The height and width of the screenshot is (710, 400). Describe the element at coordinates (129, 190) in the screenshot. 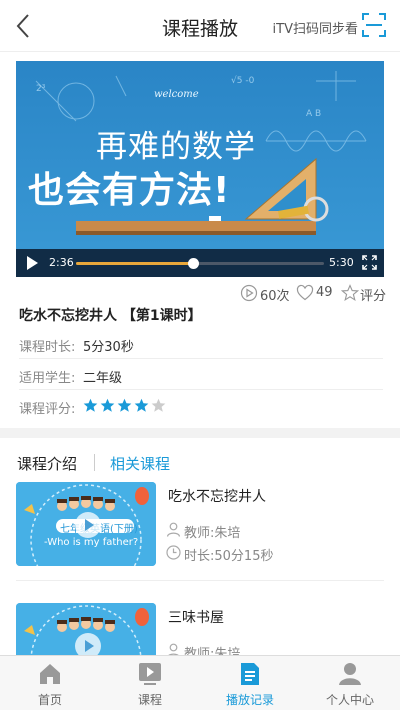

I see `video-headline-2: 也会有方法!` at that location.